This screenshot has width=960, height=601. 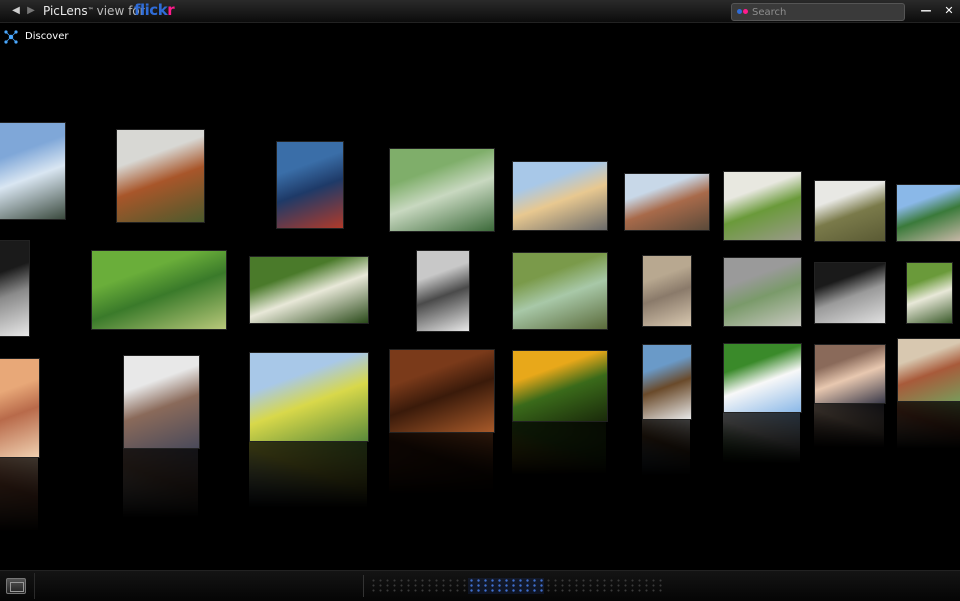 What do you see at coordinates (20, 408) in the screenshot?
I see `photo-face-closeup` at bounding box center [20, 408].